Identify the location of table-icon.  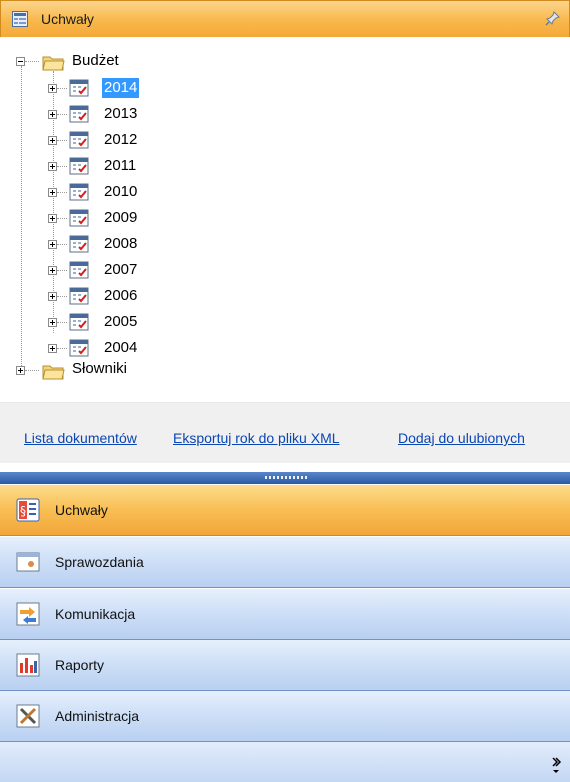
(20, 19).